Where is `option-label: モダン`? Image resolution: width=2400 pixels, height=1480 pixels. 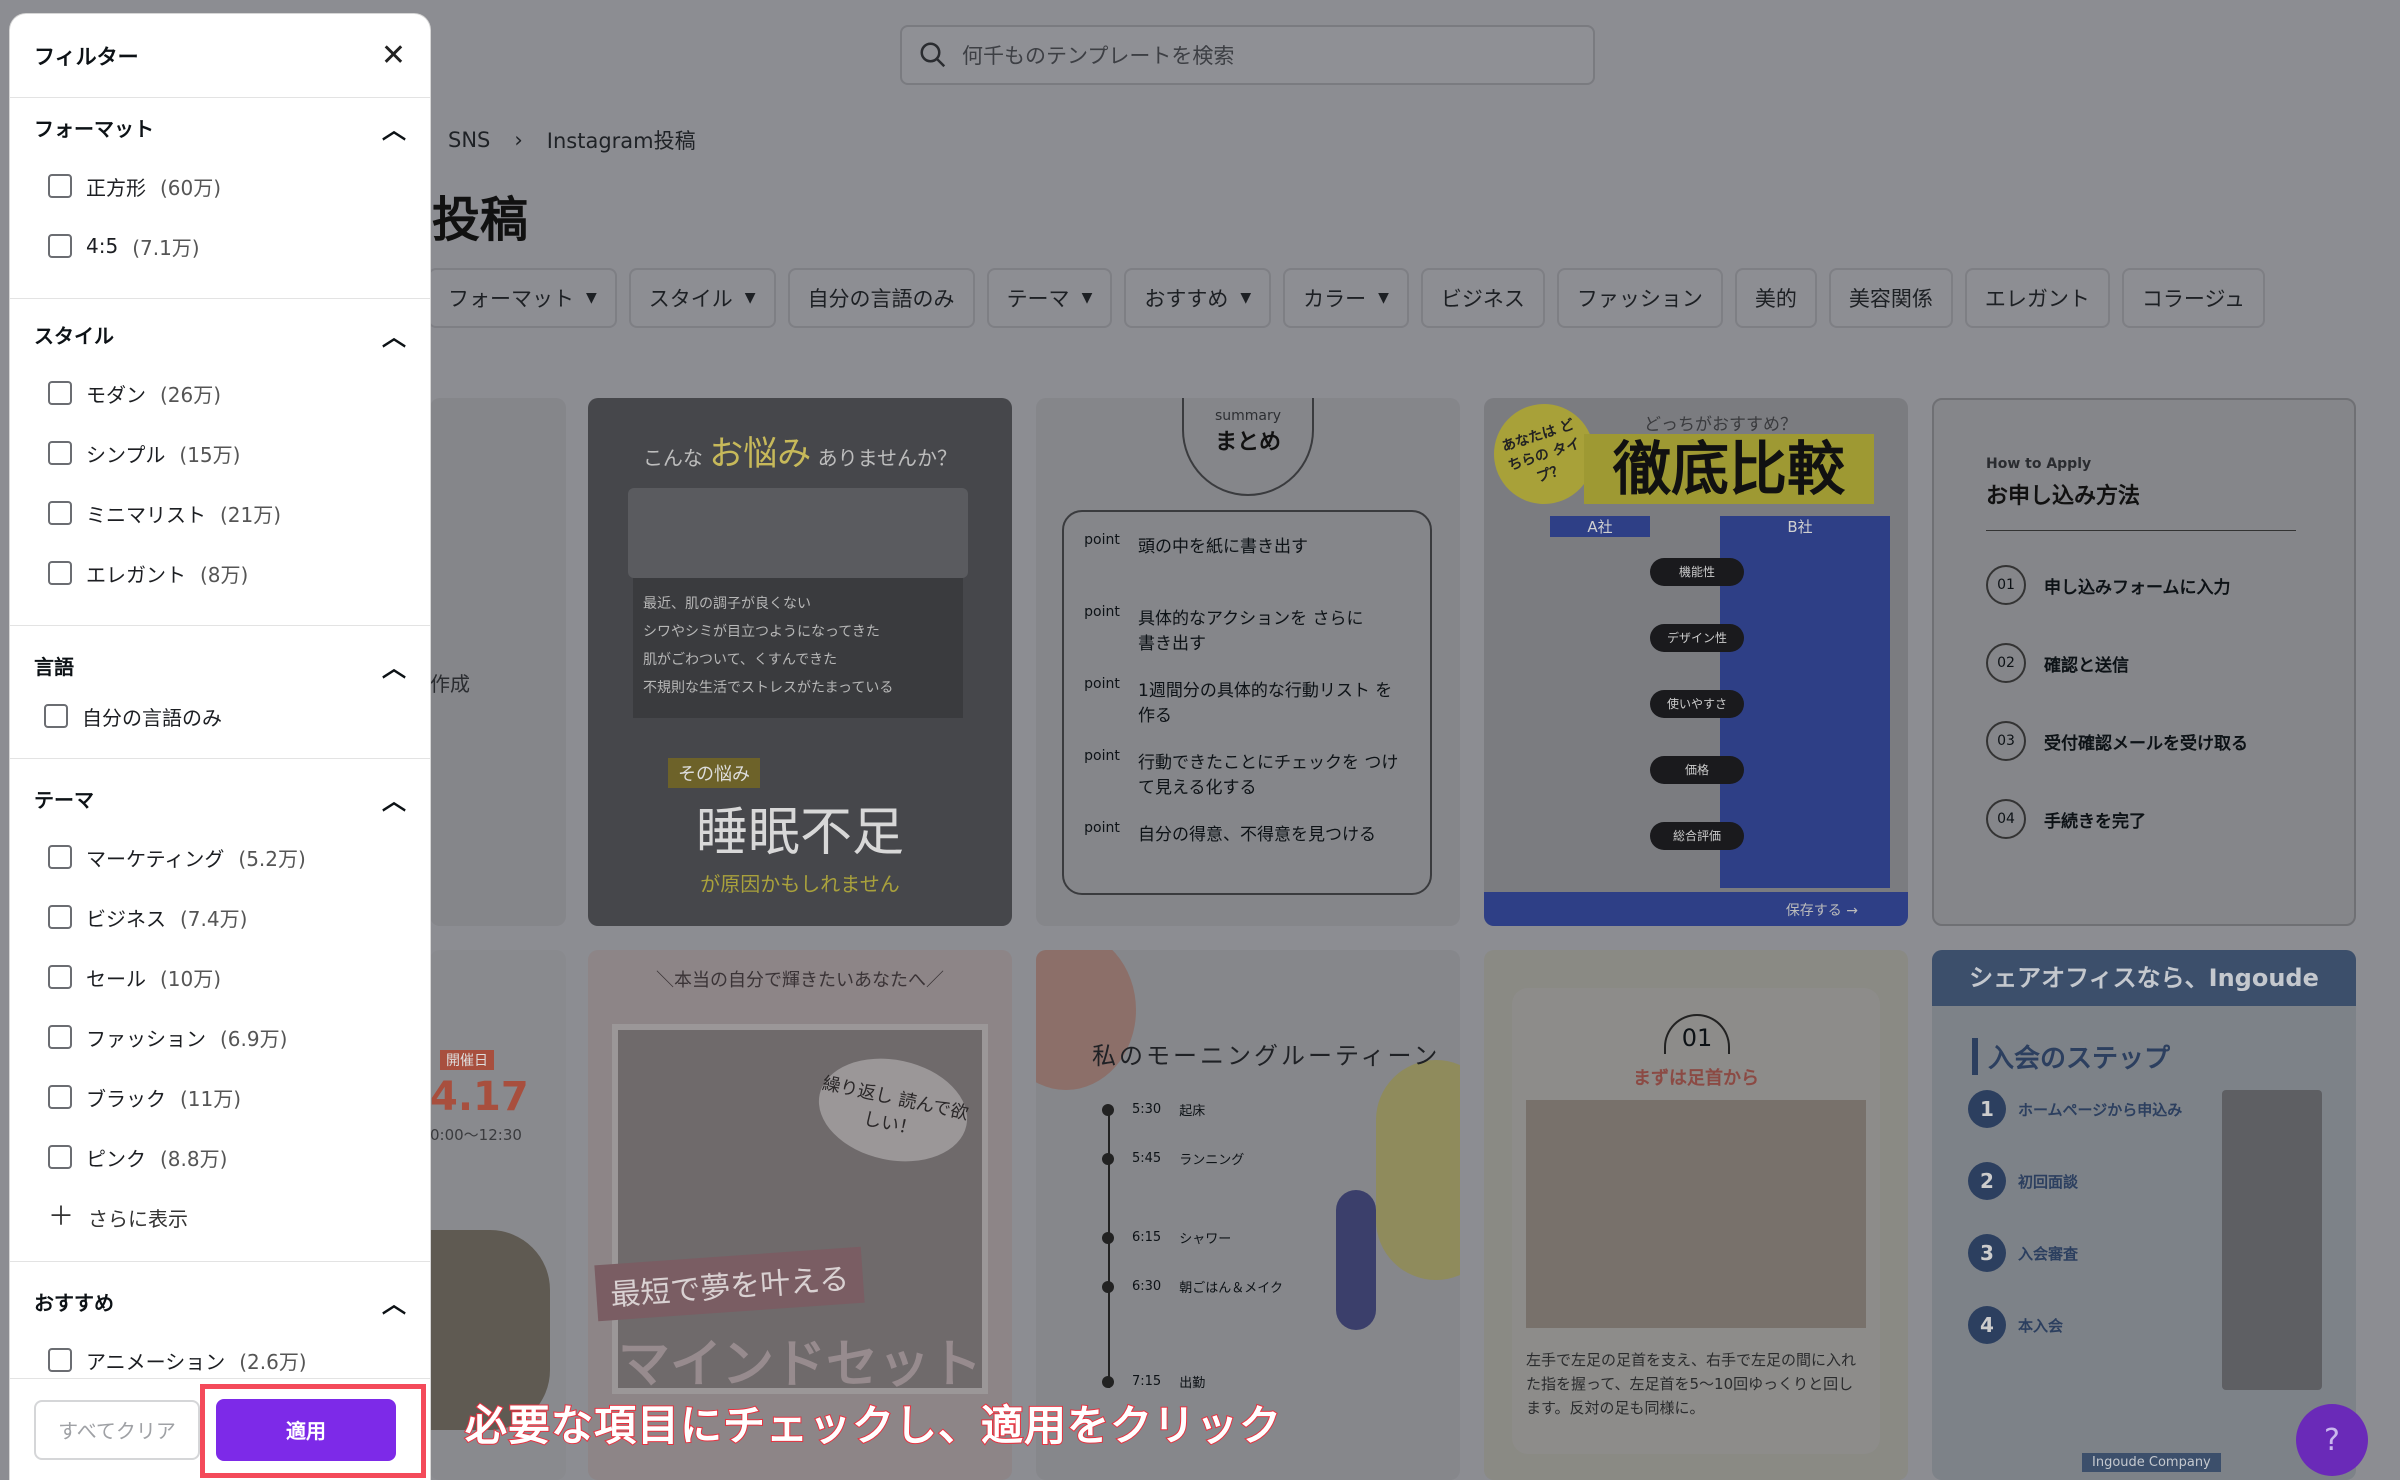
option-label: モダン is located at coordinates (116, 394).